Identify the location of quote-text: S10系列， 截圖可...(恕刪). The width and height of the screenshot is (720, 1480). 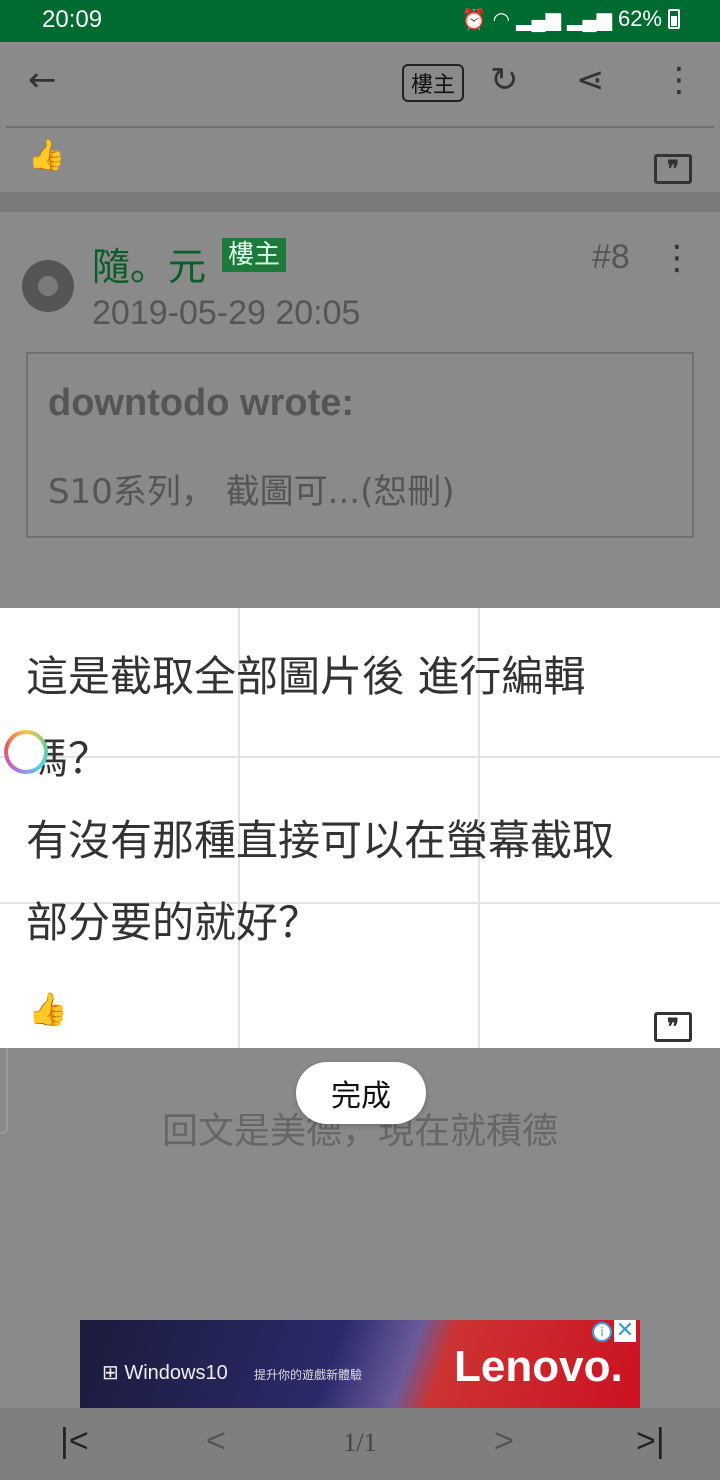
(251, 492).